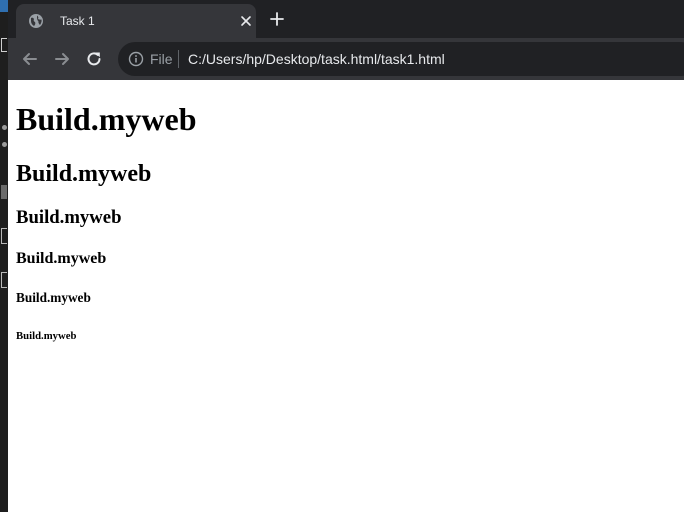 Image resolution: width=684 pixels, height=512 pixels. I want to click on reload-icon, so click(94, 59).